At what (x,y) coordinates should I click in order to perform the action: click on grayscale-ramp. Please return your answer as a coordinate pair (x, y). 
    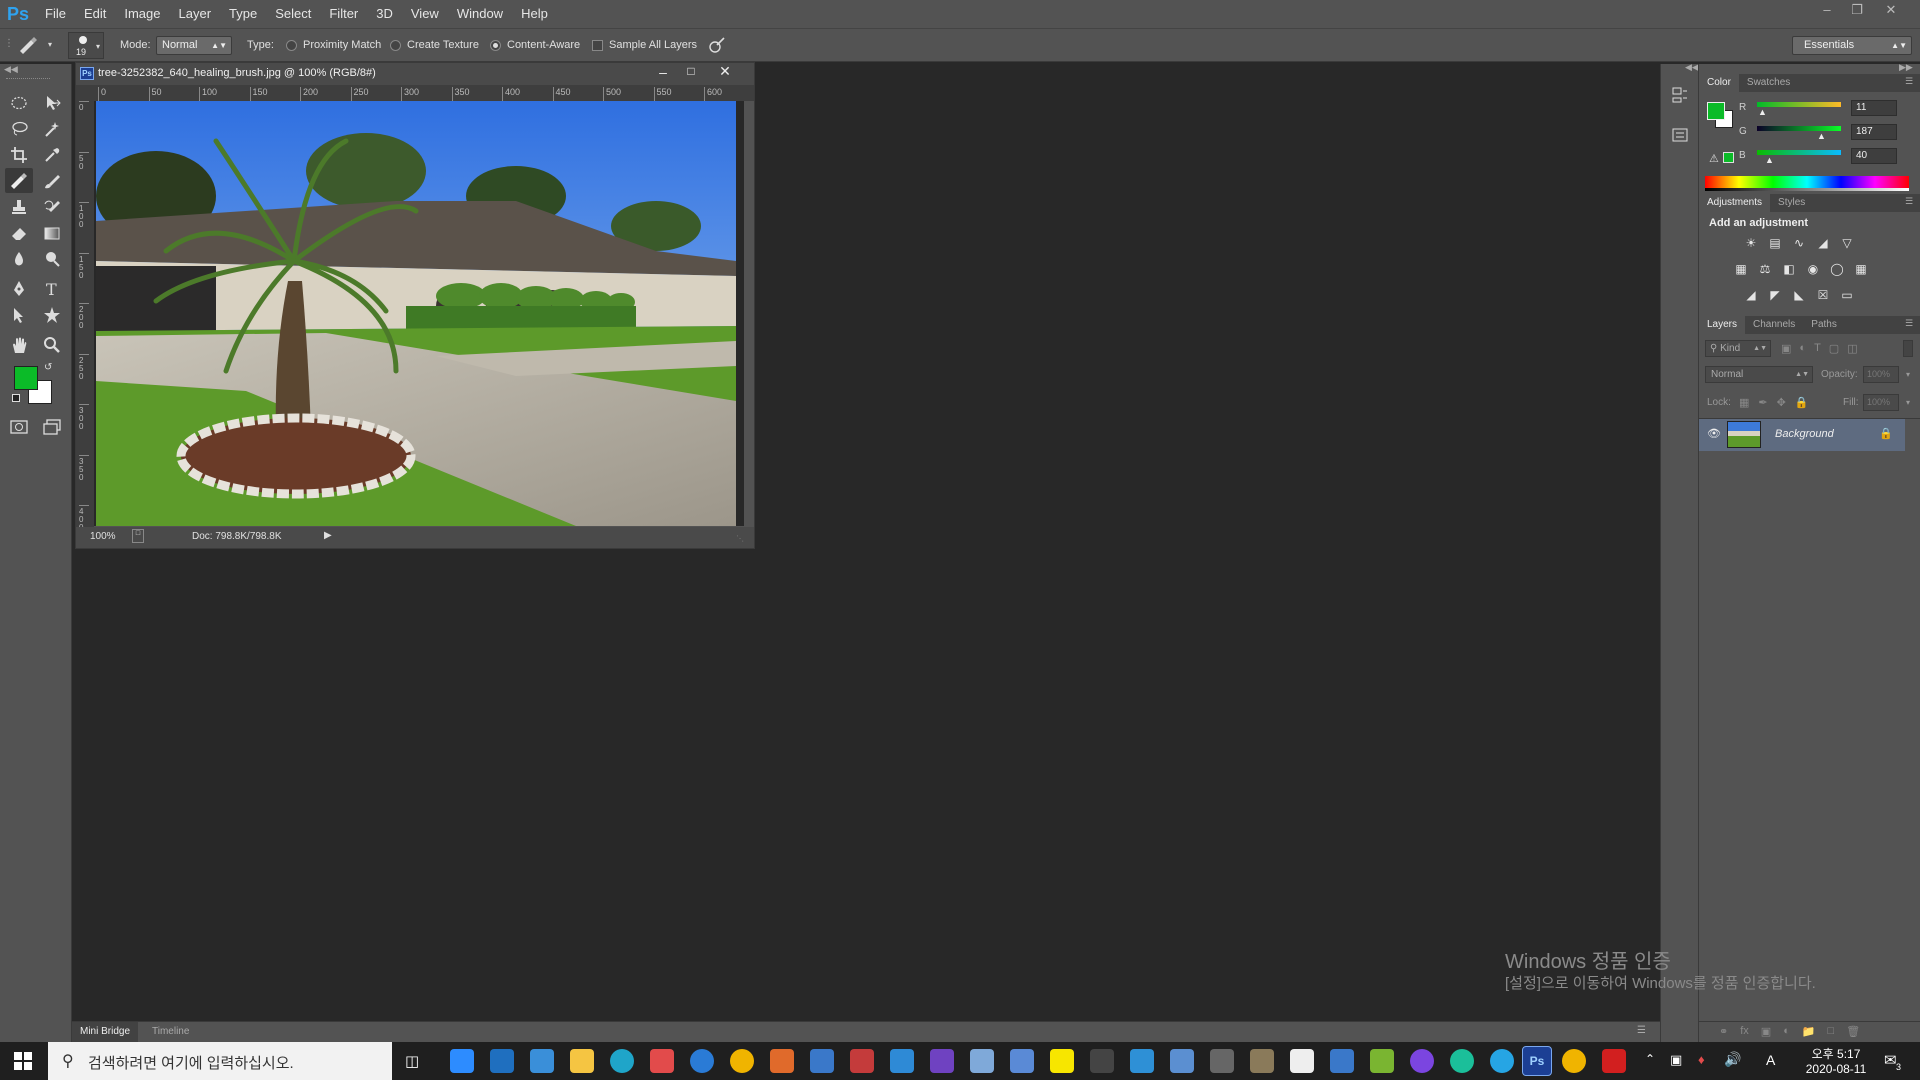
    Looking at the image, I should click on (1807, 189).